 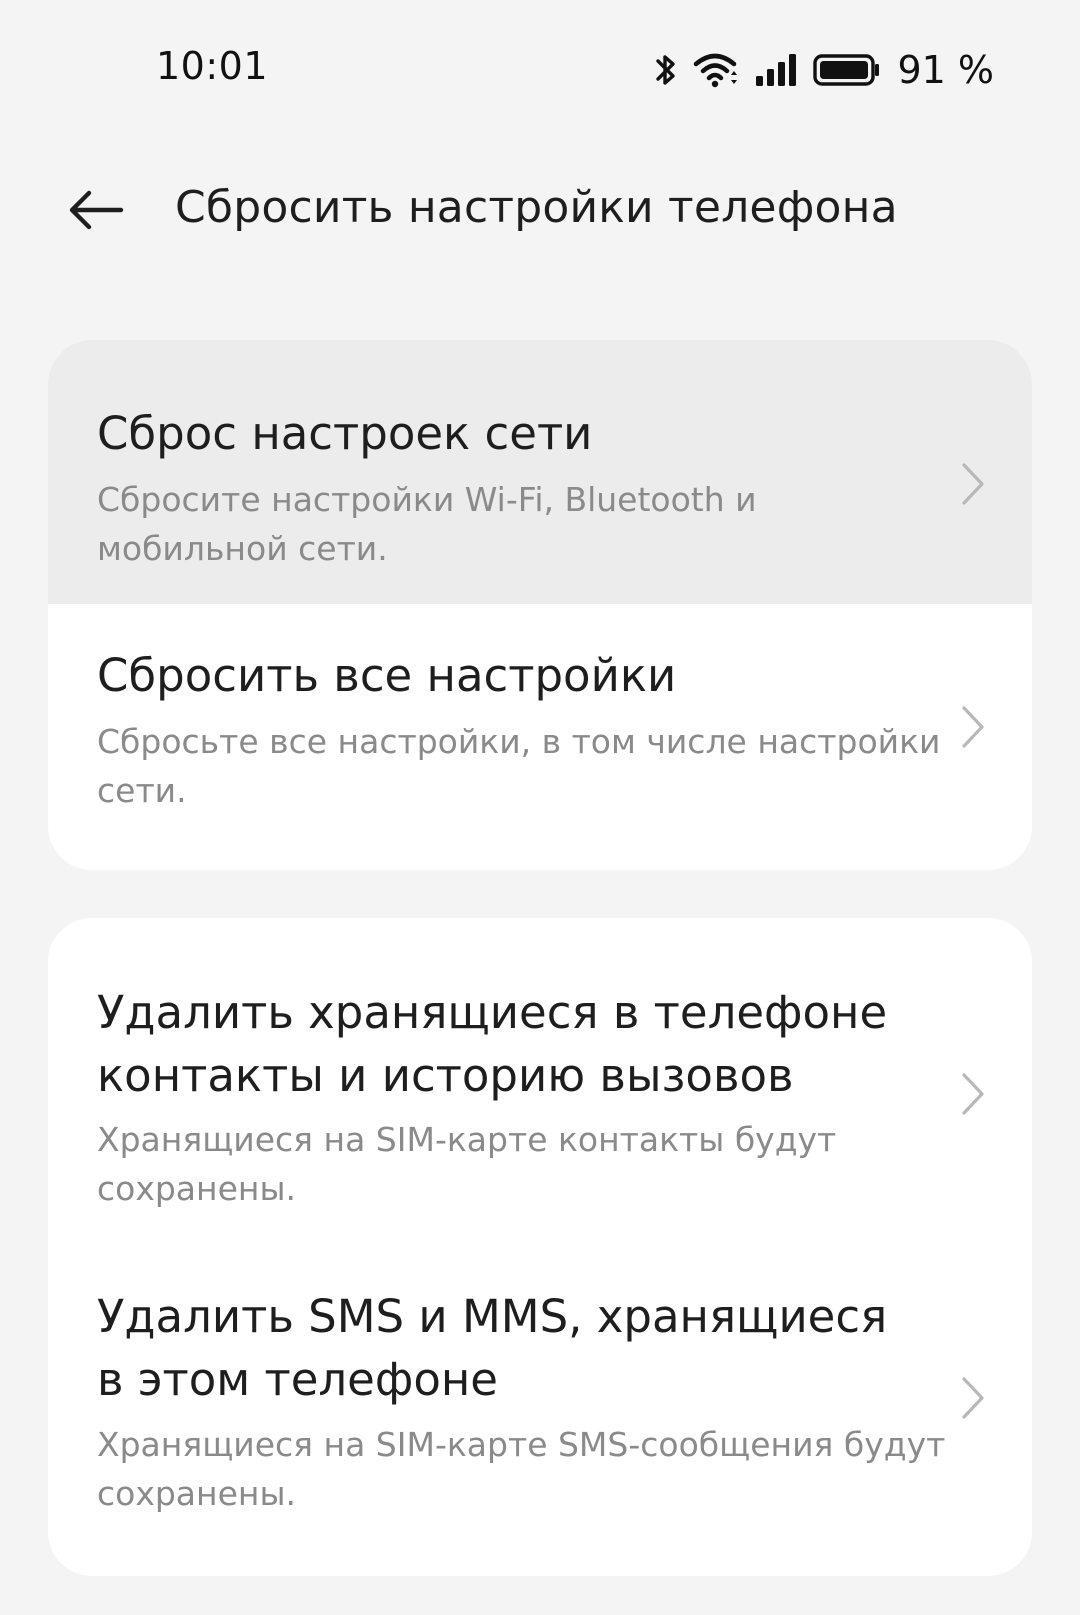 What do you see at coordinates (242, 548) in the screenshot?
I see `item-description-line: мобильной сети.` at bounding box center [242, 548].